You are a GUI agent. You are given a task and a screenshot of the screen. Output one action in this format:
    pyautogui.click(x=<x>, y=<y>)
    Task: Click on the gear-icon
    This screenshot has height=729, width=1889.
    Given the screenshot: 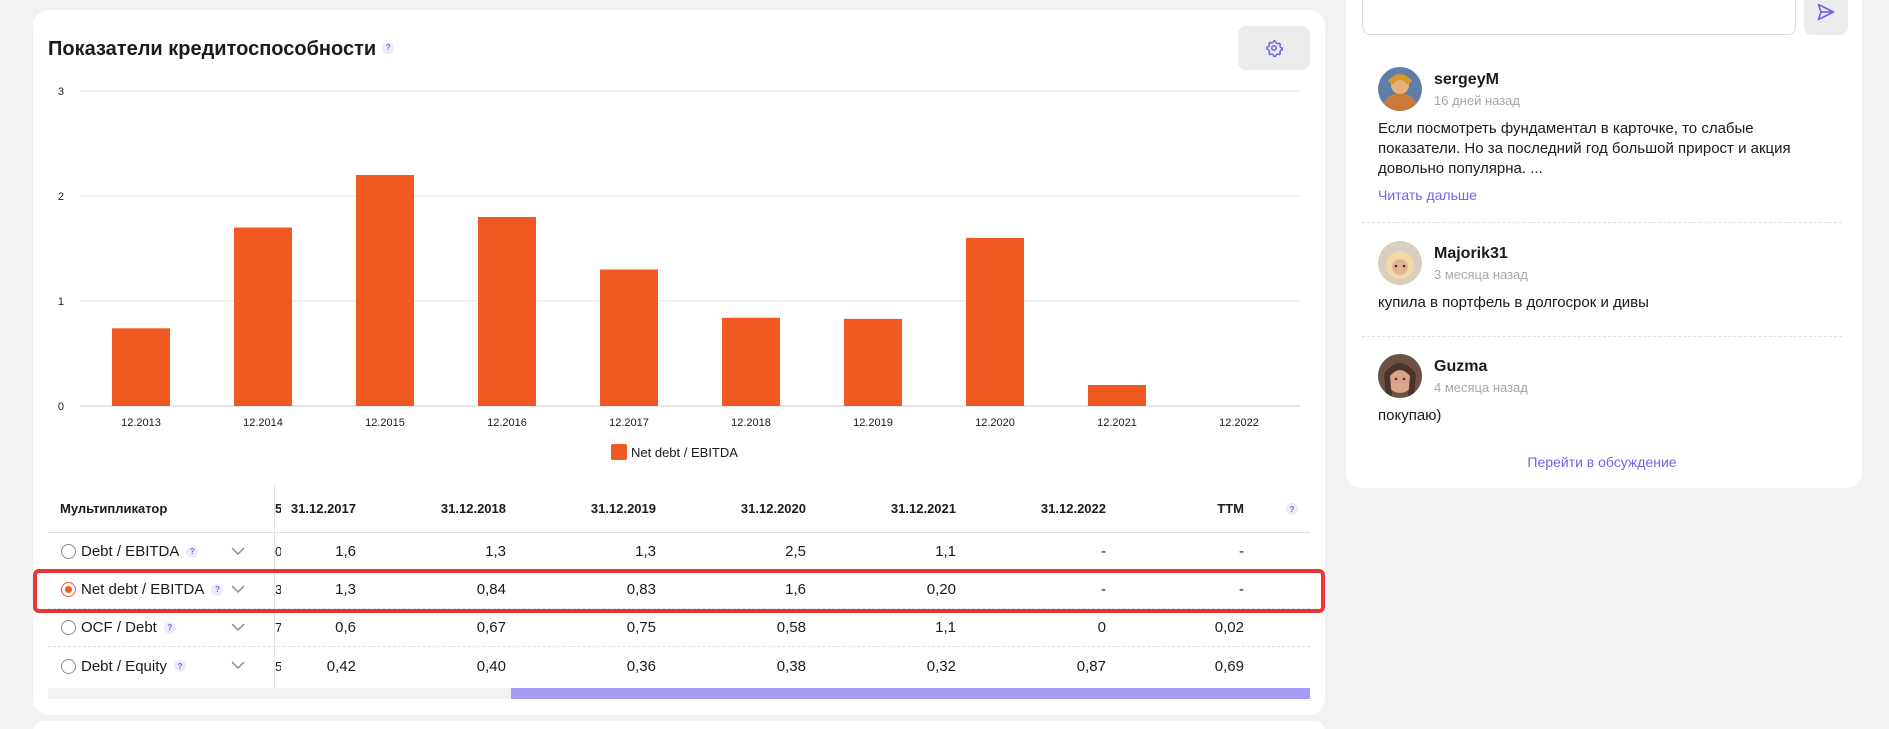 What is the action you would take?
    pyautogui.click(x=1274, y=48)
    